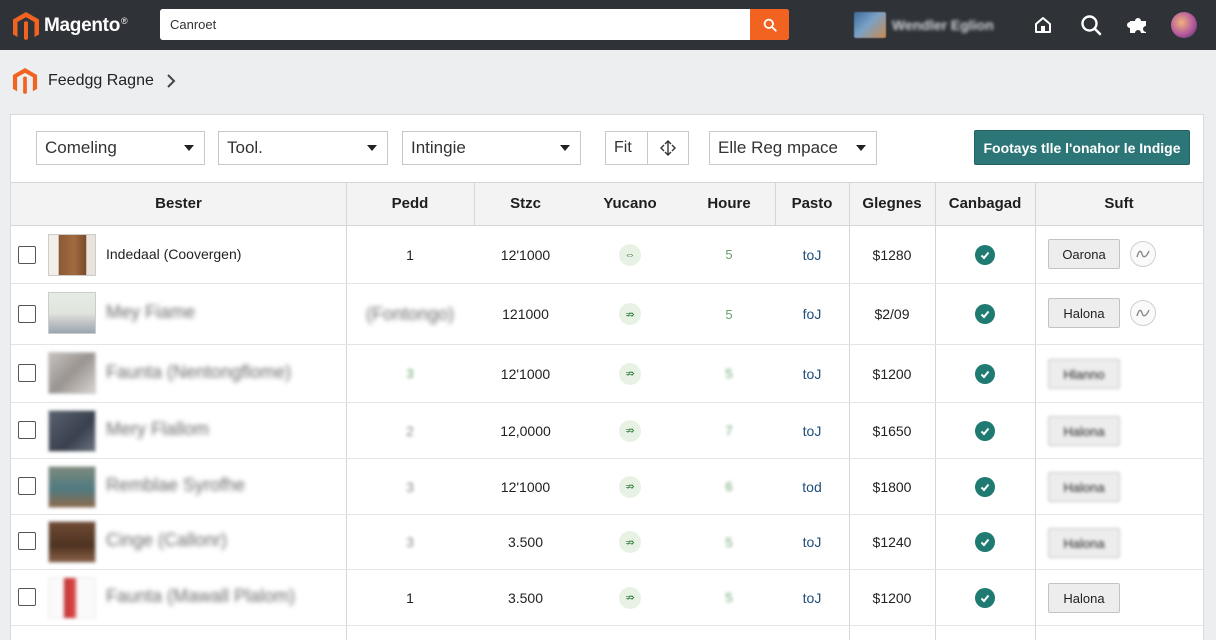 Image resolution: width=1216 pixels, height=640 pixels. I want to click on magnifier-icon, so click(1091, 25).